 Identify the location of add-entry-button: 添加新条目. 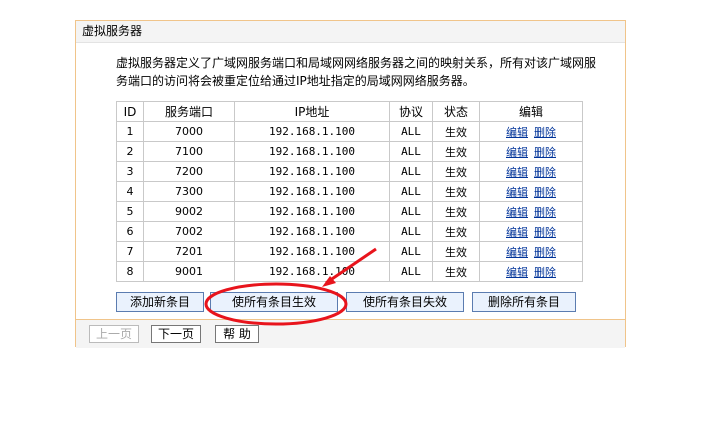
(160, 302).